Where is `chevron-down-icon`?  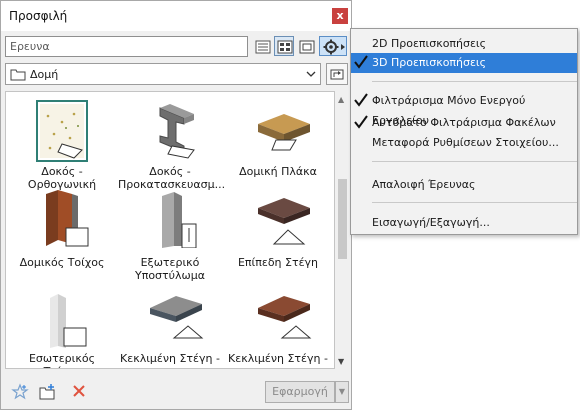
chevron-down-icon is located at coordinates (311, 74).